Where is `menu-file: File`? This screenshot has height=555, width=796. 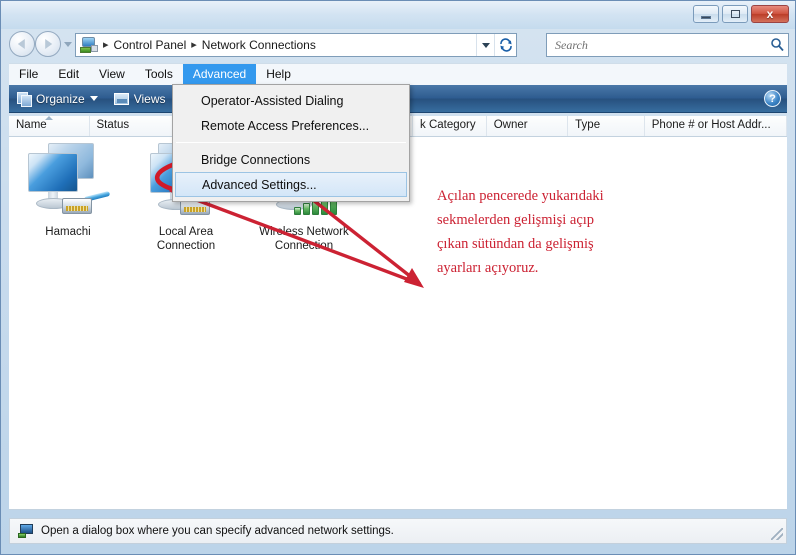
menu-file: File is located at coordinates (28, 74).